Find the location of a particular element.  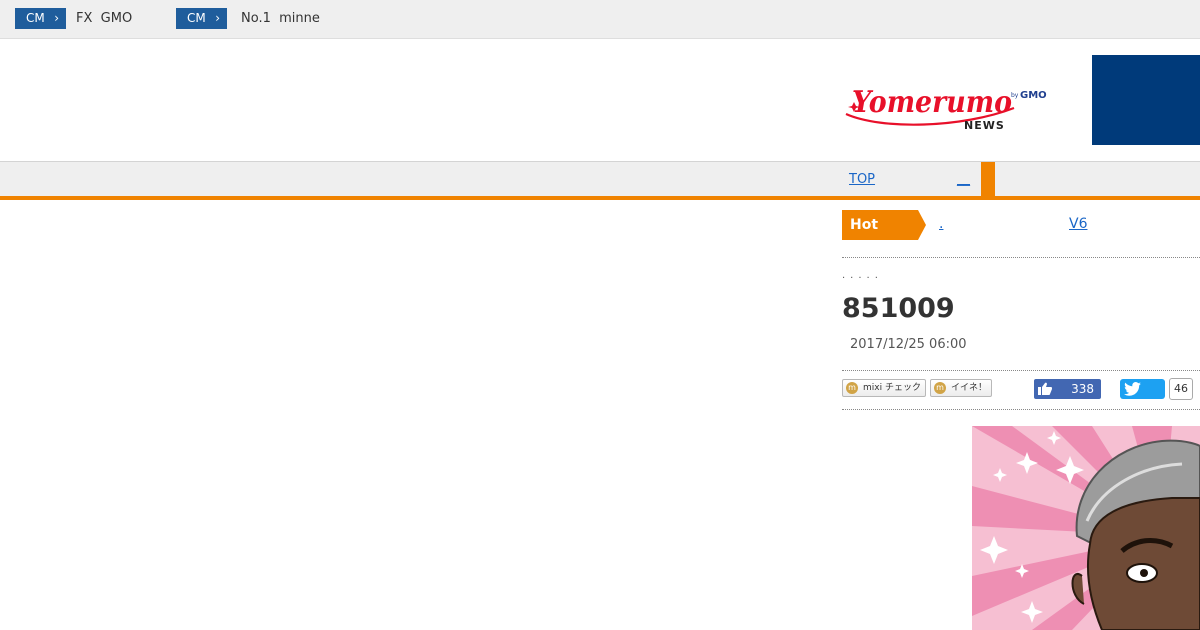

hot-topic-link-1: . is located at coordinates (941, 224).